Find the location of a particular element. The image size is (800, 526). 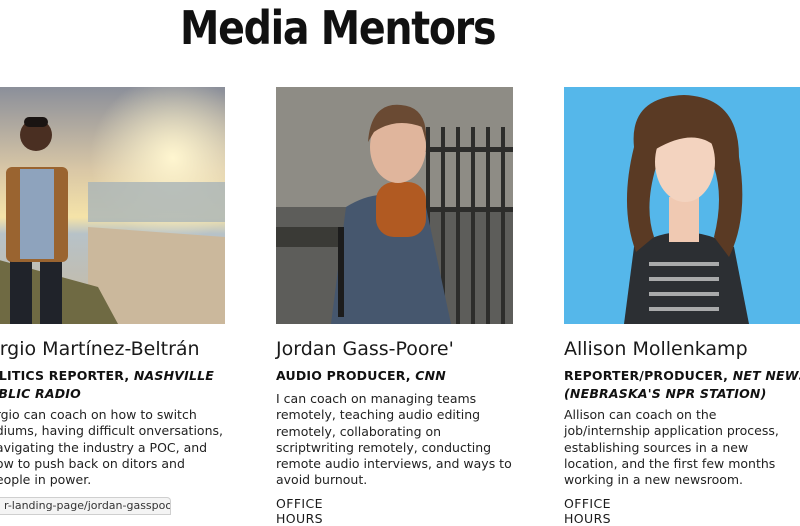

mentor-role: AUDIO PRODUCER, CNN is located at coordinates (398, 376).